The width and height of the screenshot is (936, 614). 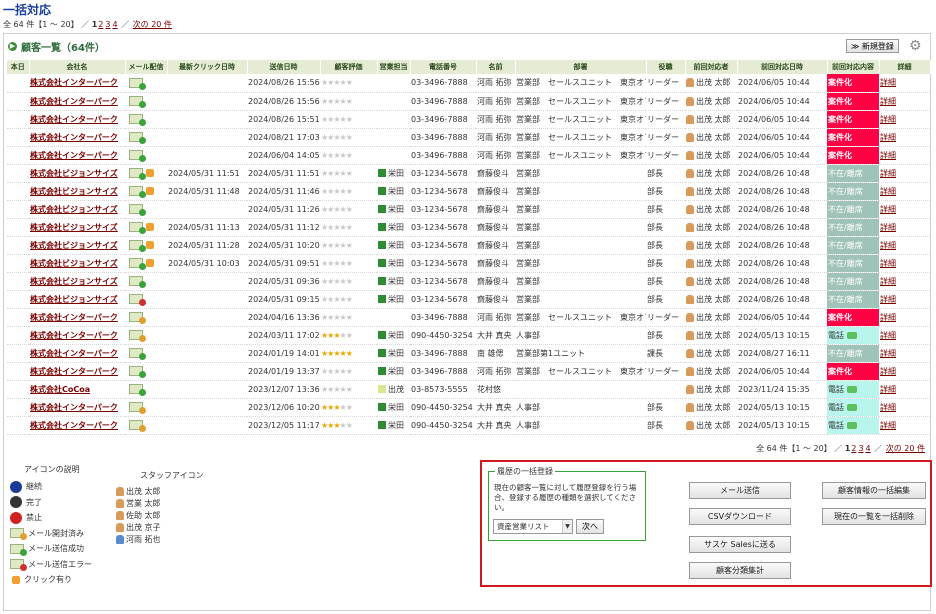 I want to click on col-header-company: 会社名, so click(x=77, y=67).